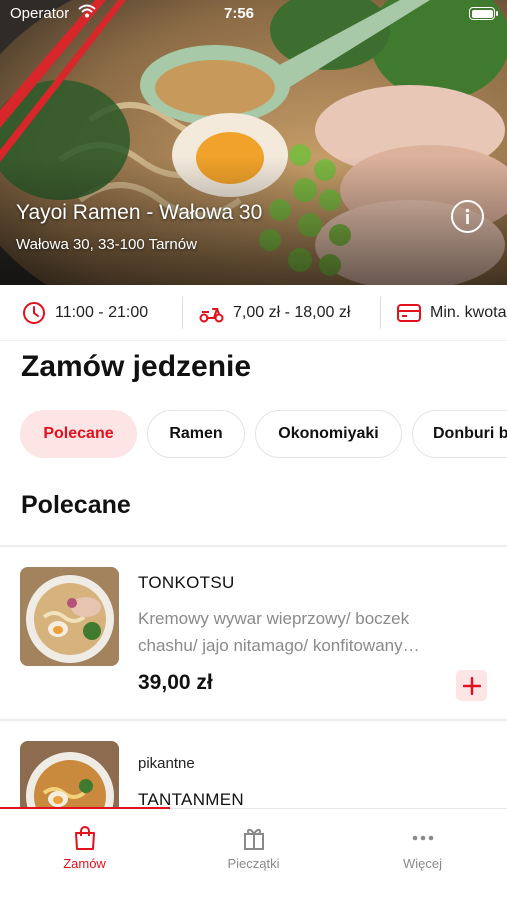 This screenshot has width=507, height=900. Describe the element at coordinates (69, 616) in the screenshot. I see `tonkotsu-photo` at that location.